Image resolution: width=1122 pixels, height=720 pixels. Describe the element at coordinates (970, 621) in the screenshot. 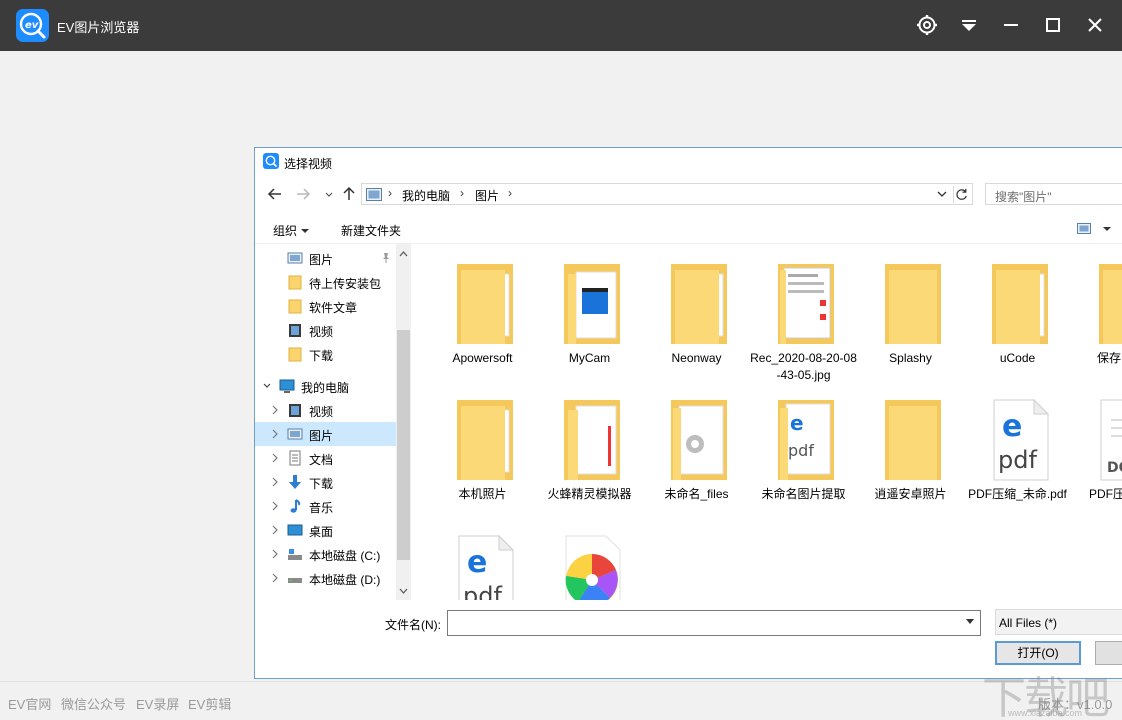

I see `filename-dropdown-icon` at that location.